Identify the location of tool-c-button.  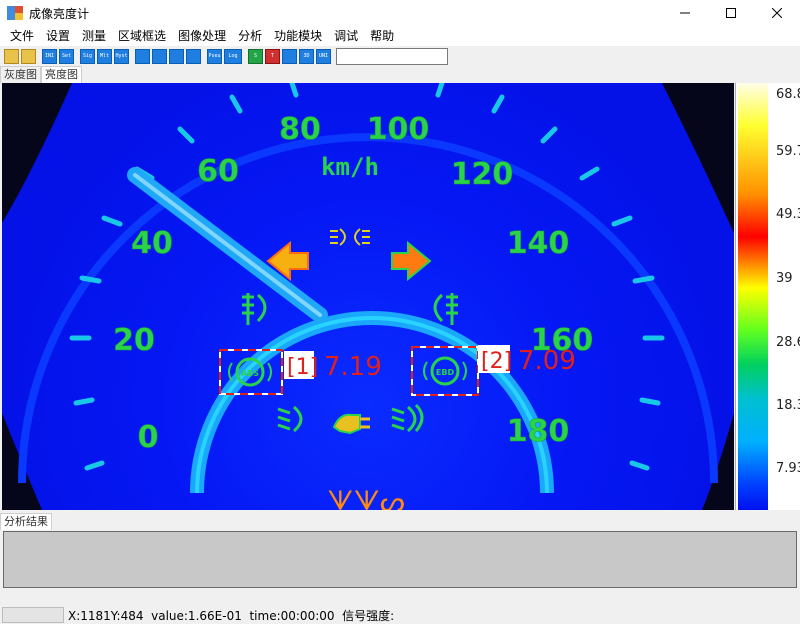
(176, 56).